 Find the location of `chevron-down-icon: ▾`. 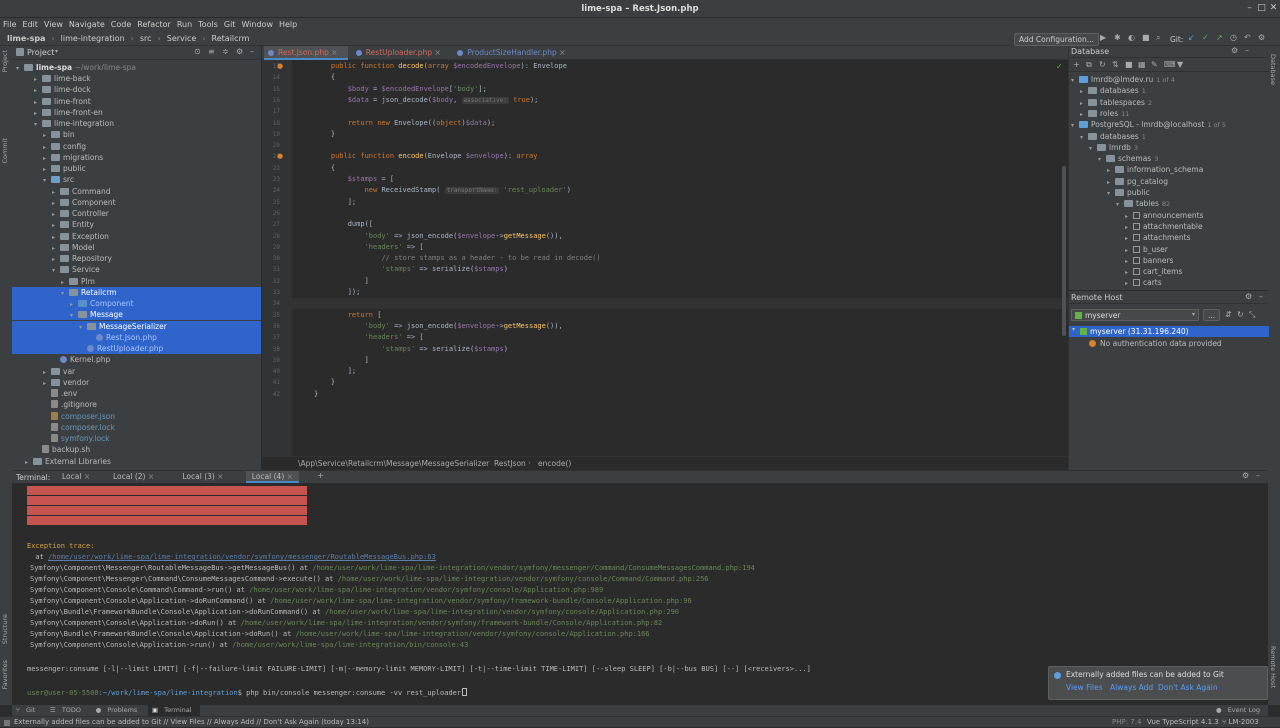

chevron-down-icon: ▾ is located at coordinates (56, 51).